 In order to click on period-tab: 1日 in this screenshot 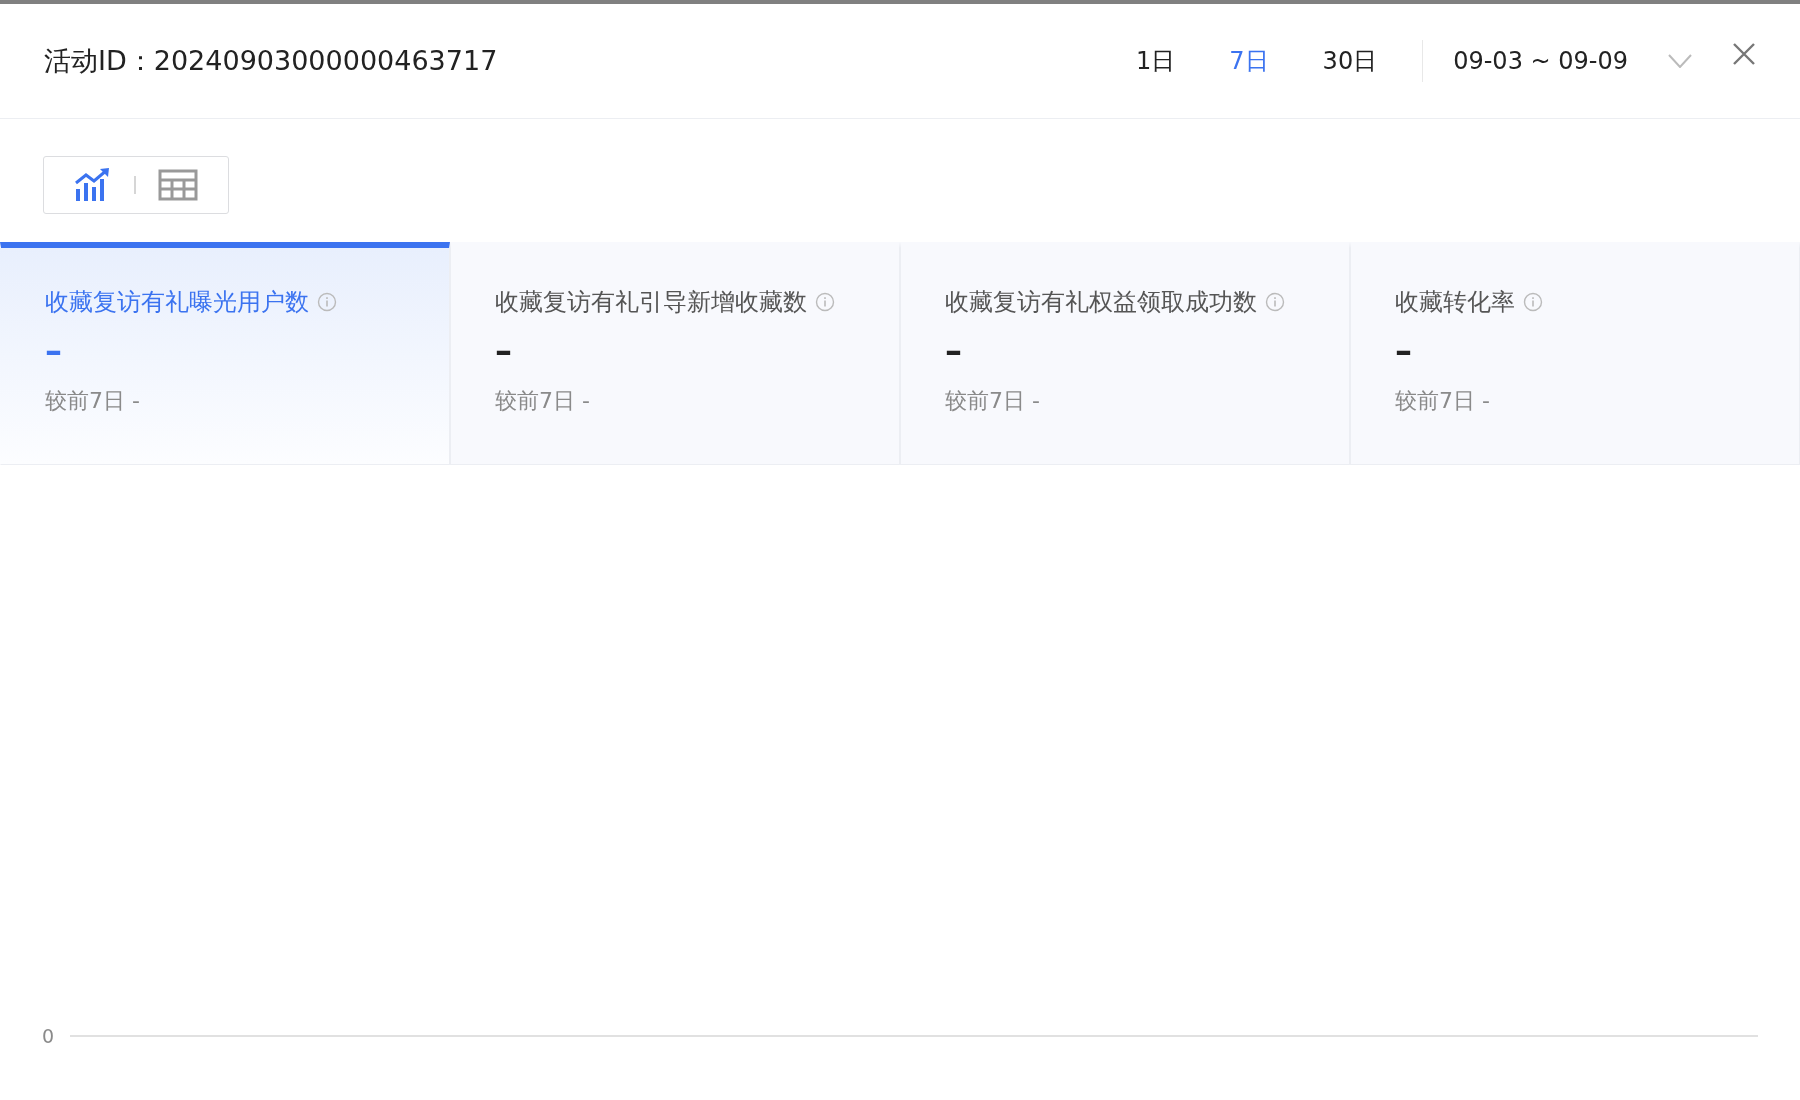, I will do `click(1156, 61)`.